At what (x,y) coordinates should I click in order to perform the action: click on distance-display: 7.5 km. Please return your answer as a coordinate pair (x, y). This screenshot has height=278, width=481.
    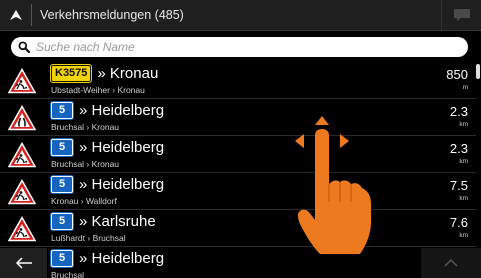
    Looking at the image, I should click on (459, 190).